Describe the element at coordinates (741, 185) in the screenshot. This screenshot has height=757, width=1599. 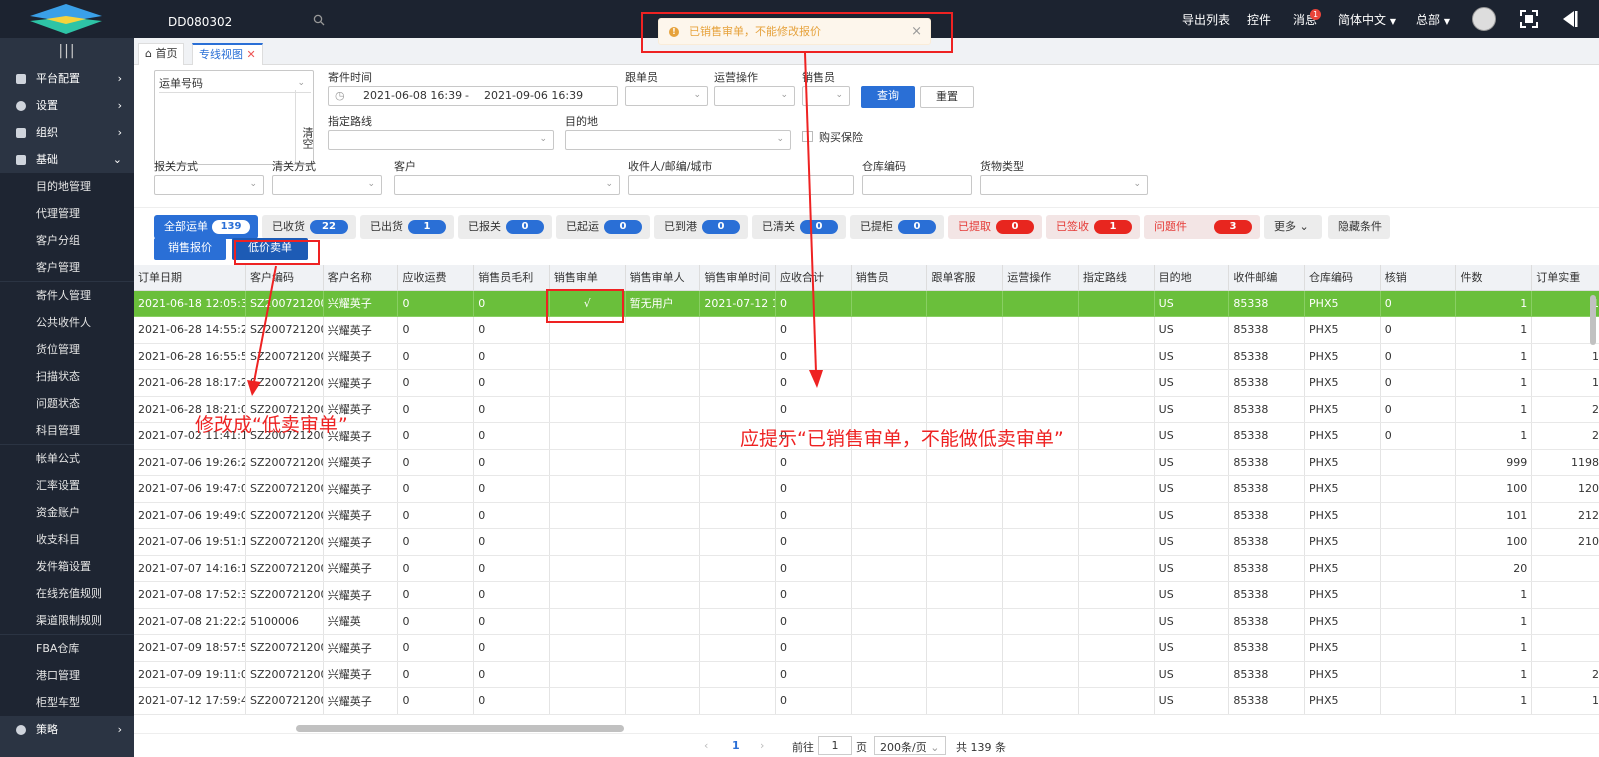
I see `receiver-input` at that location.